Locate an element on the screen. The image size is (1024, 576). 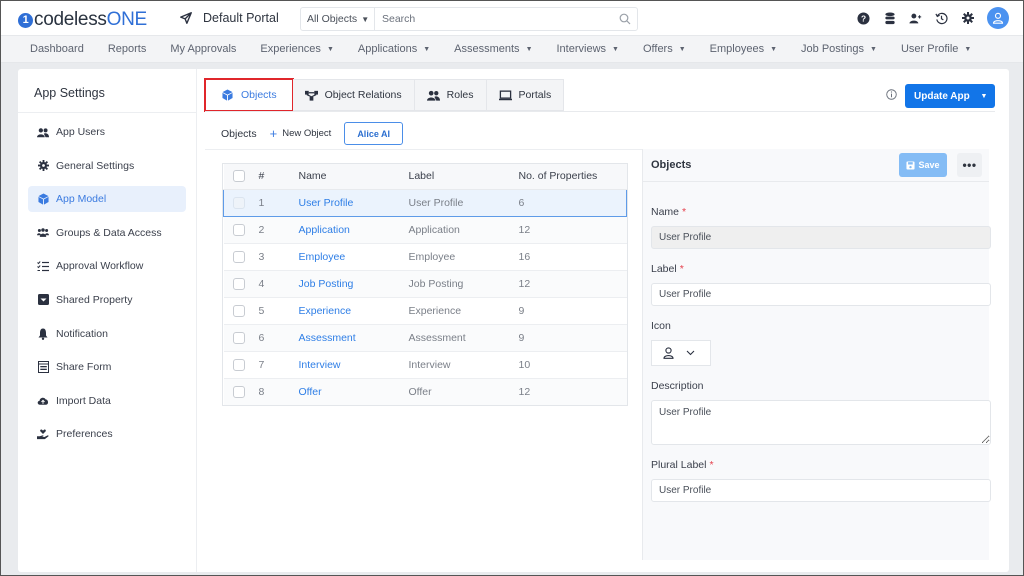
user-avatar-icon is located at coordinates (998, 18).